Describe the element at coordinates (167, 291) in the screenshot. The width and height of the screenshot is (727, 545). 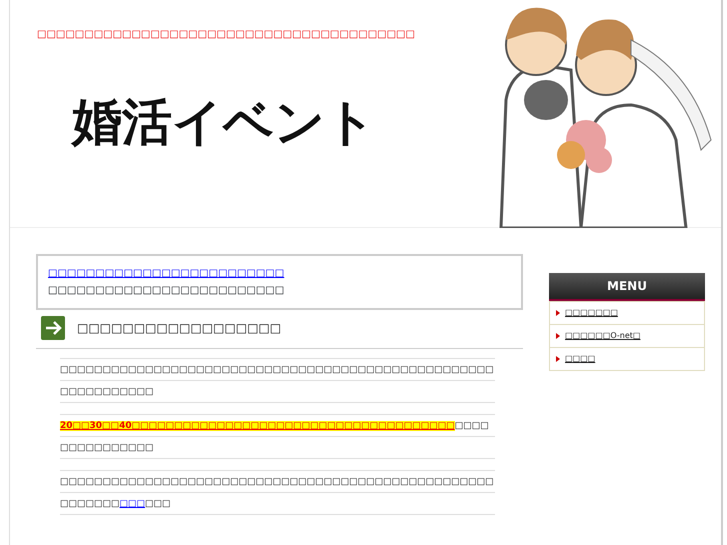
I see `notice-text: □□□□□□□□□□□□□□□□□□□□□□□□□` at that location.